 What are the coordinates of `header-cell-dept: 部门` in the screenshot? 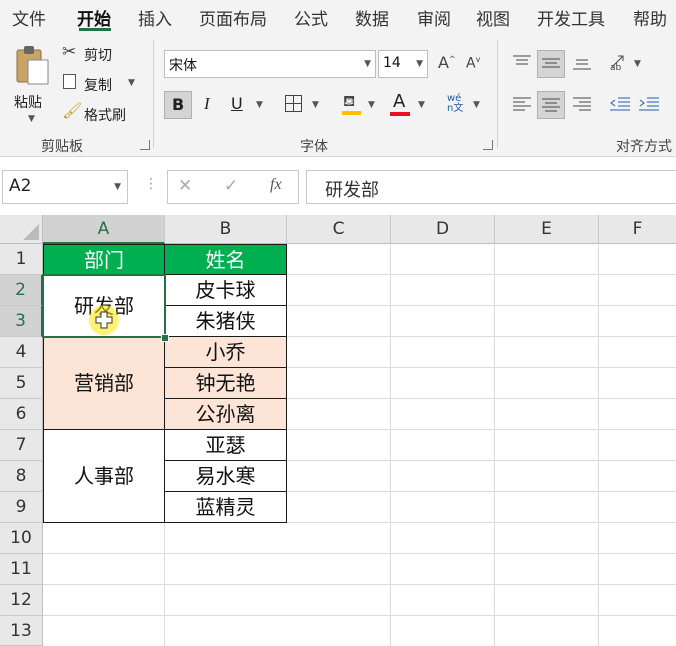 It's located at (104, 259).